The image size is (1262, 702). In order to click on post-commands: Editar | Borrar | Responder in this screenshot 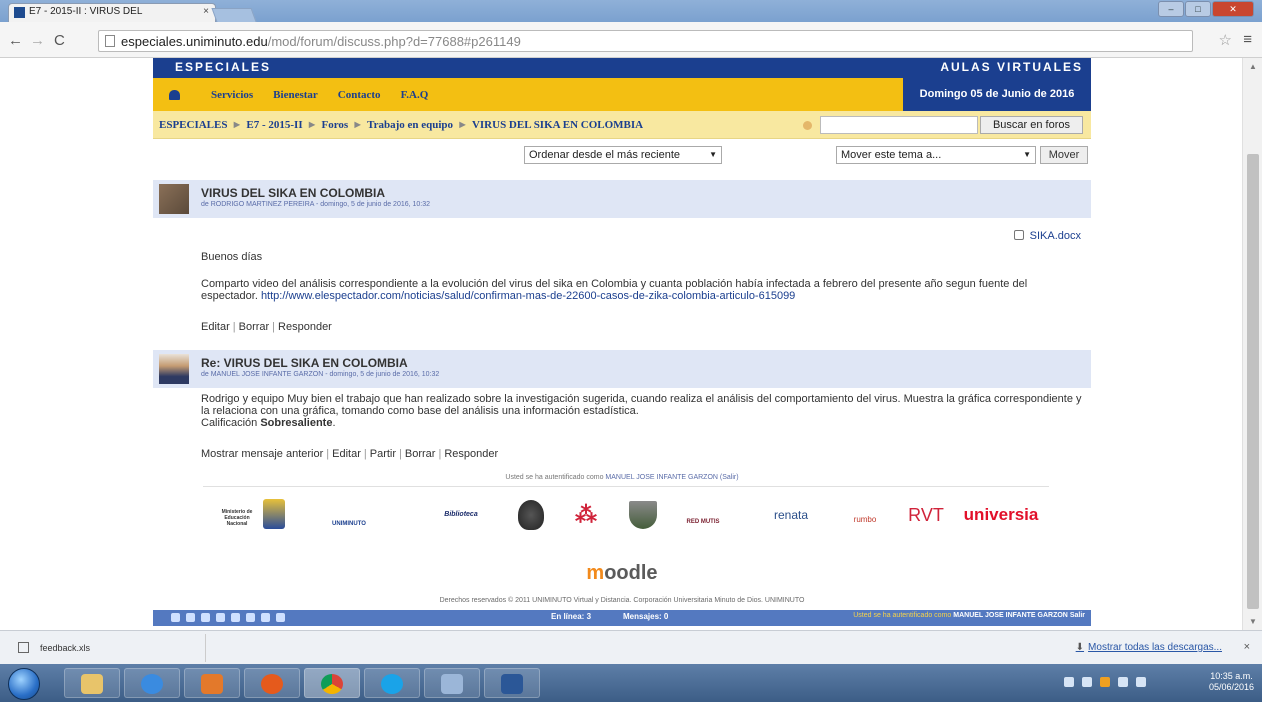, I will do `click(266, 327)`.